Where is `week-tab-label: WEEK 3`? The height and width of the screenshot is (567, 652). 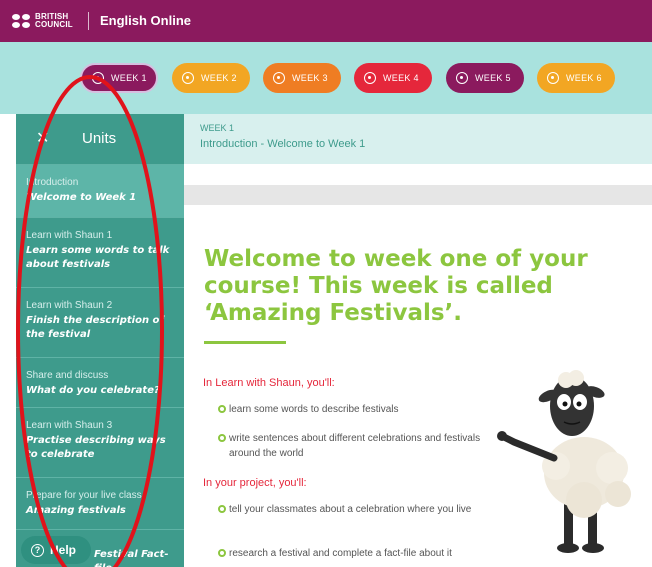
week-tab-label: WEEK 3 is located at coordinates (310, 78).